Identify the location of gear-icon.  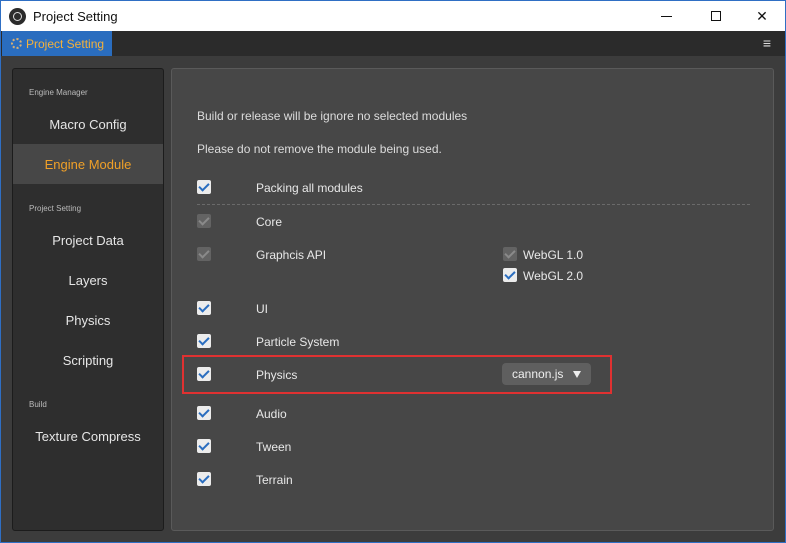
(16, 43).